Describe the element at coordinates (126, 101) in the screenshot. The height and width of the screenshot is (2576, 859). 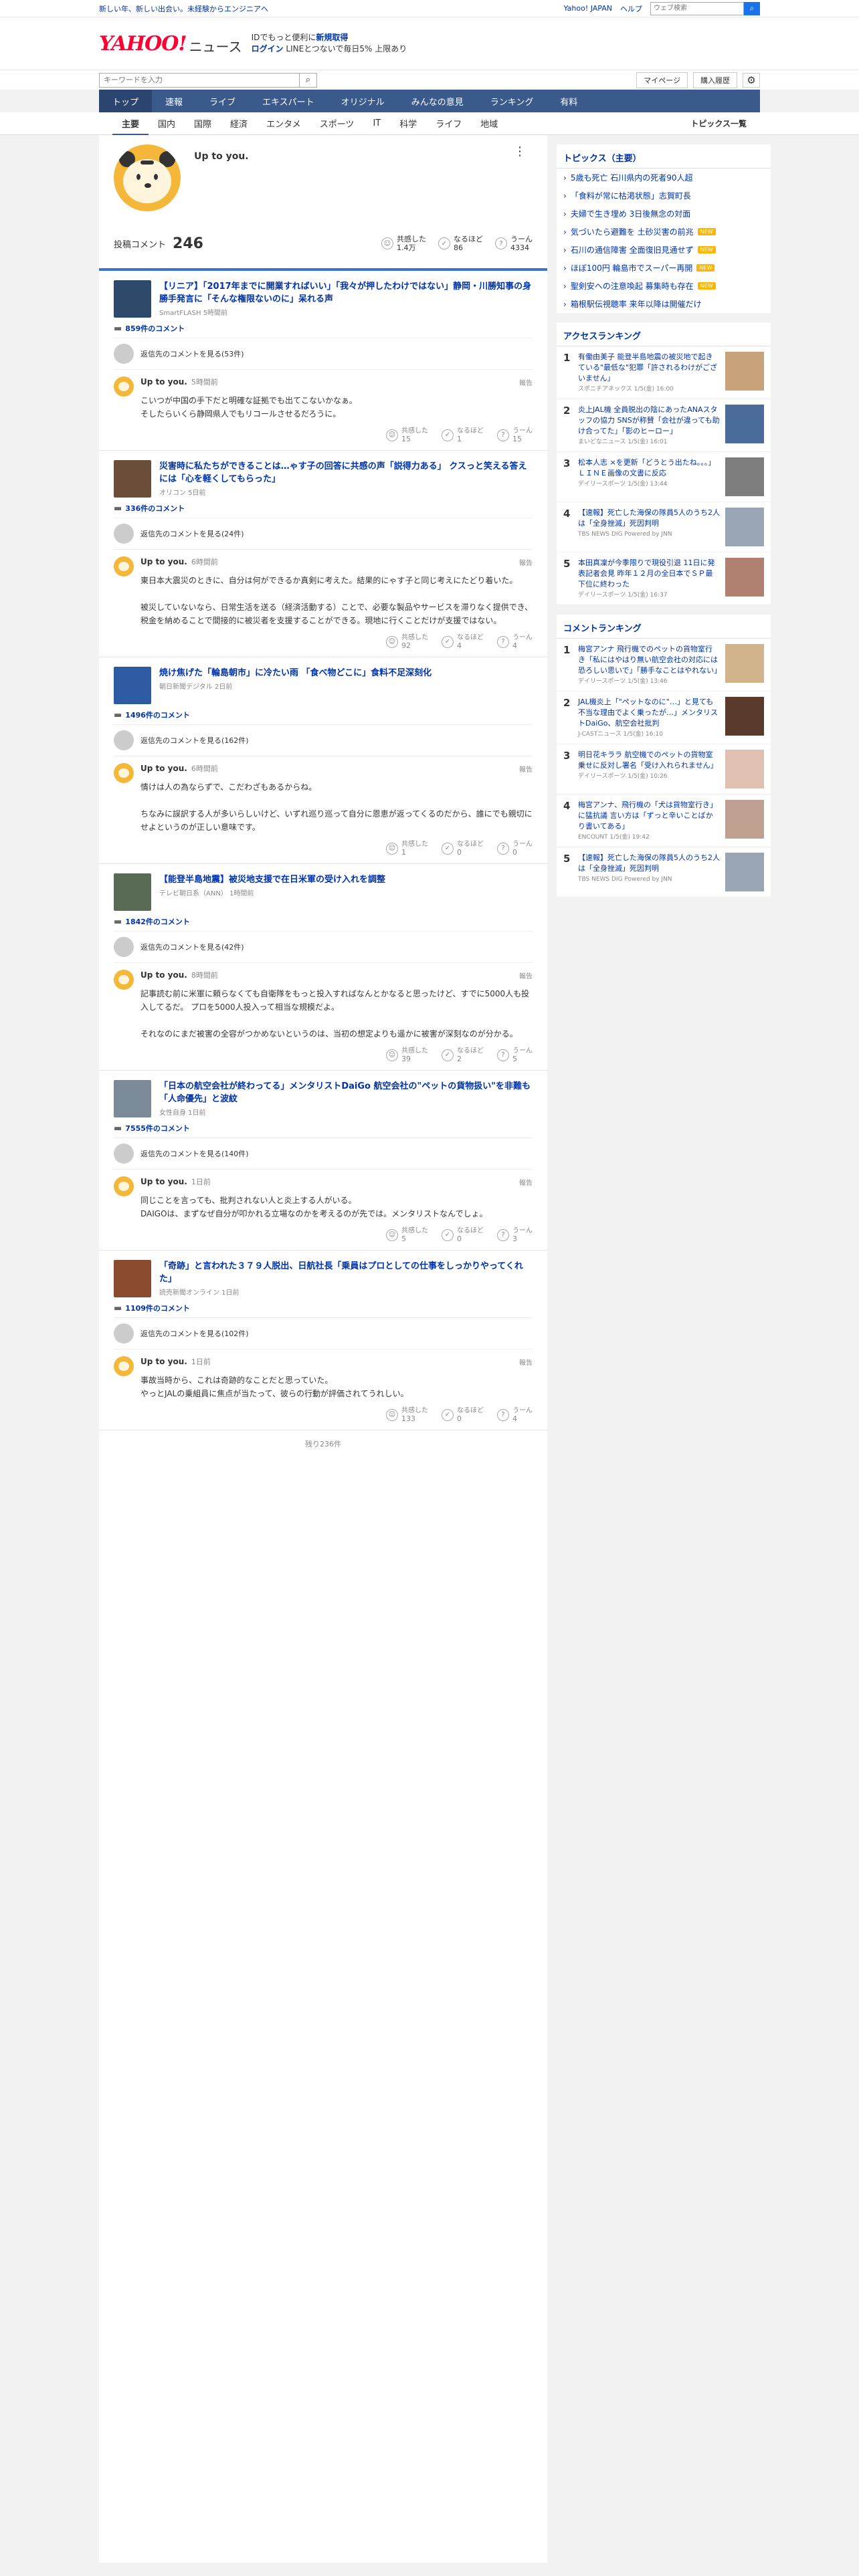
I see `tab-top: トップ` at that location.